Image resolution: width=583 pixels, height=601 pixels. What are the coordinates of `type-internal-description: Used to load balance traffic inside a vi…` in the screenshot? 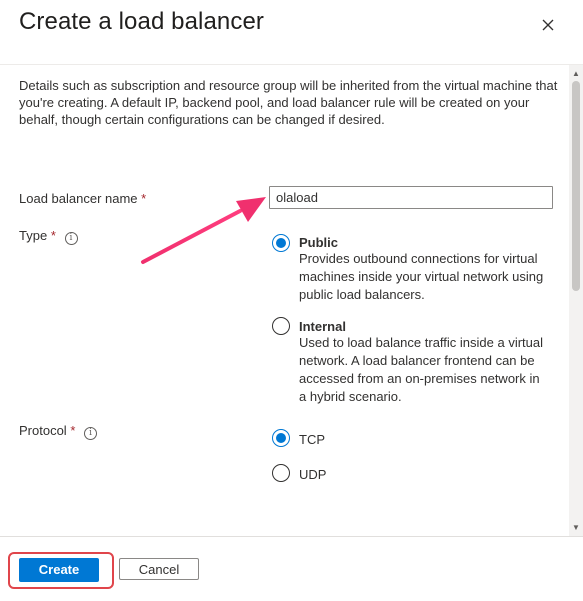 It's located at (421, 369).